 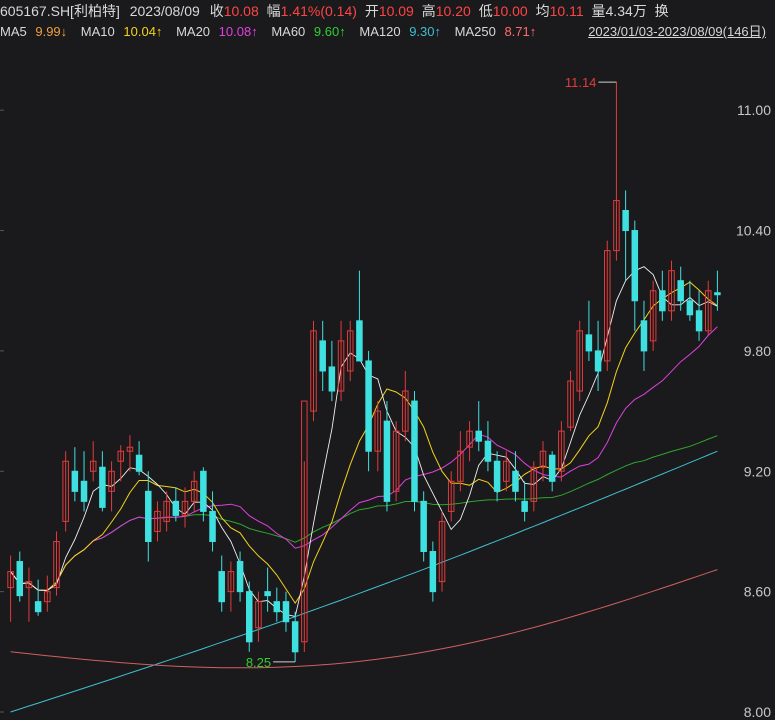 What do you see at coordinates (51, 31) in the screenshot?
I see `ma5-value: 9.99↓` at bounding box center [51, 31].